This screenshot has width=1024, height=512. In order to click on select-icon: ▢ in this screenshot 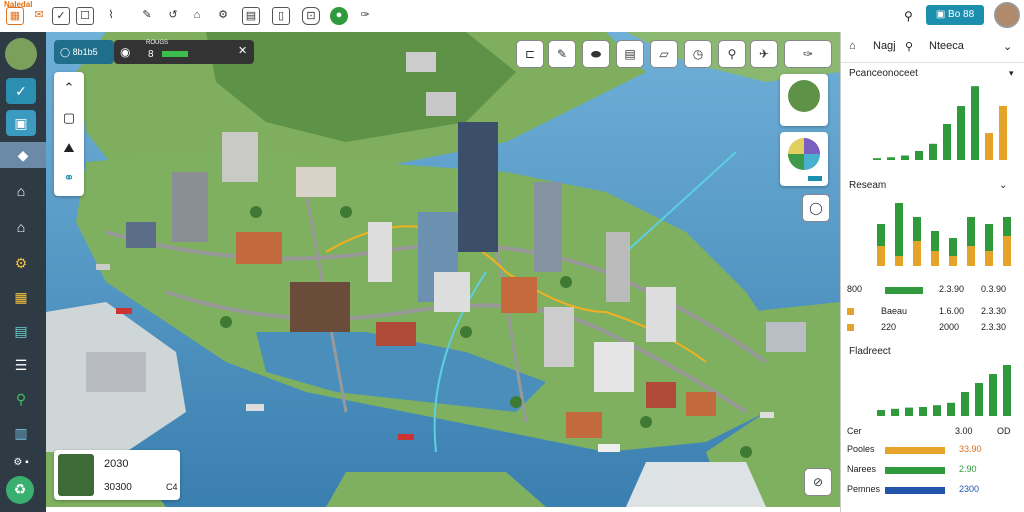, I will do `click(69, 118)`.